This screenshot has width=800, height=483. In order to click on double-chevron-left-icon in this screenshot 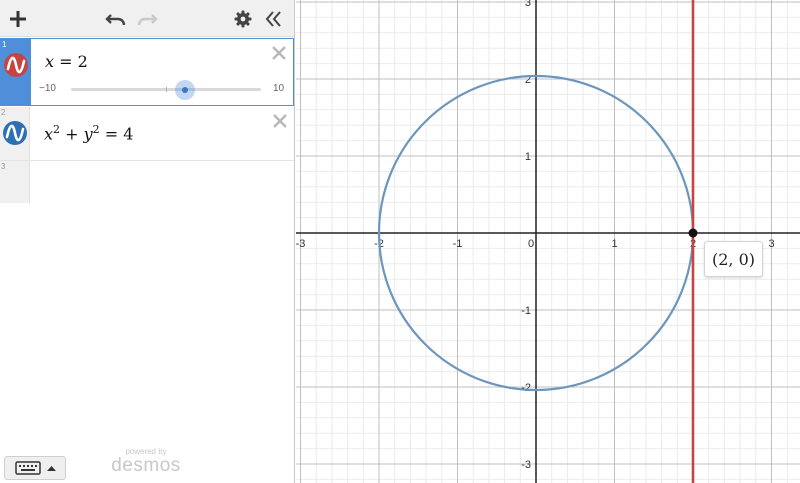, I will do `click(273, 19)`.